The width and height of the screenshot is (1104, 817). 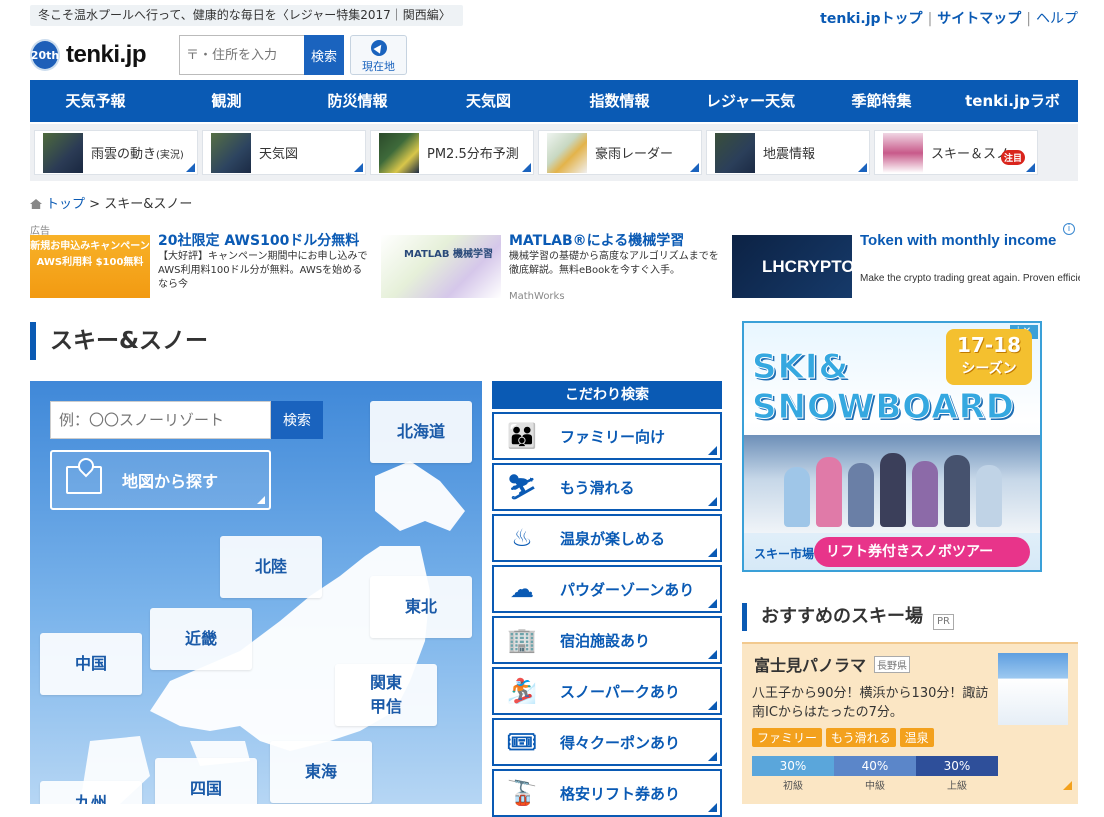 I want to click on resort-search-button: 検索, so click(x=297, y=420).